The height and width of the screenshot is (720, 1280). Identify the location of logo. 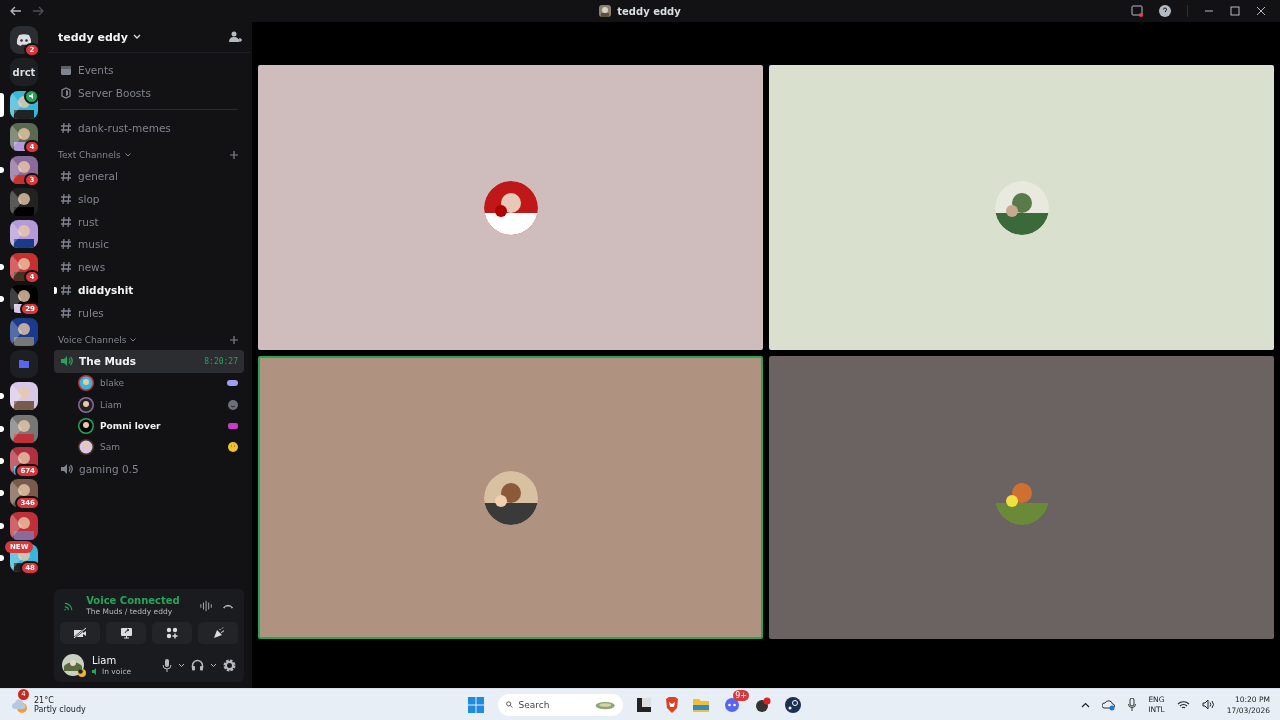
(24, 40).